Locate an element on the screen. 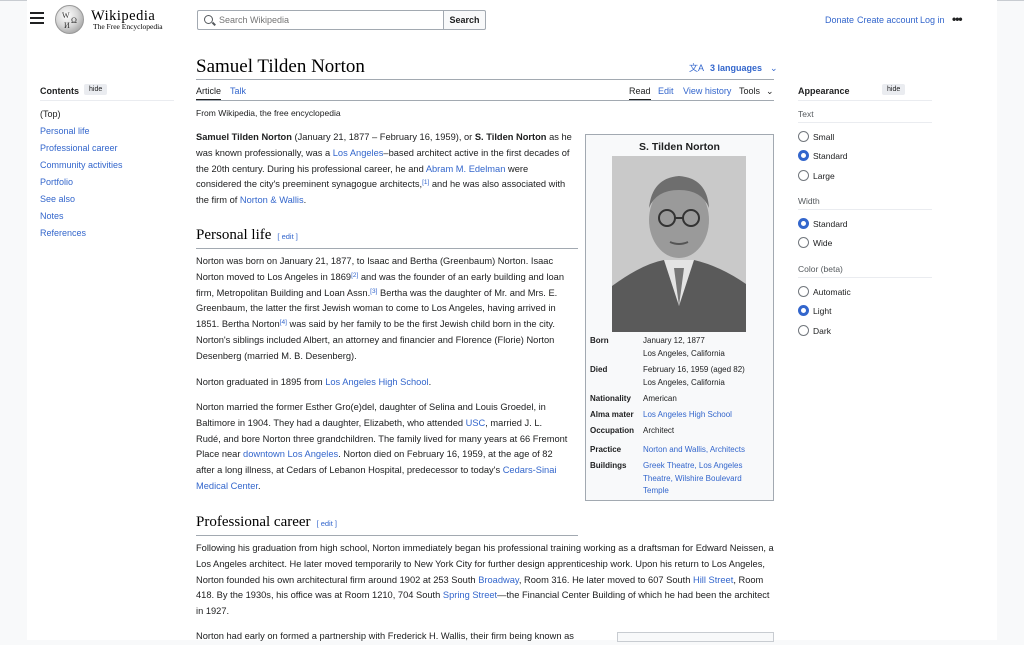 The width and height of the screenshot is (1024, 645). radio-label: Small is located at coordinates (824, 137).